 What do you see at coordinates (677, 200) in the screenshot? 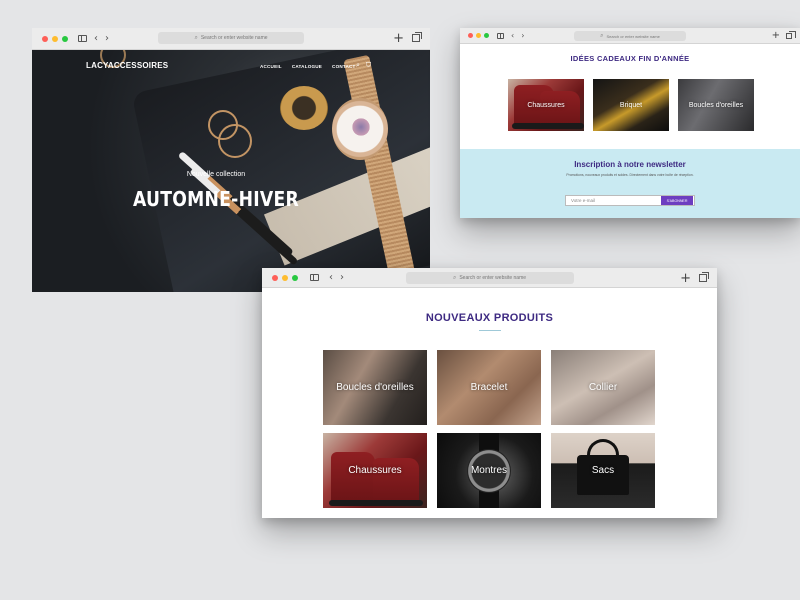
I see `subscribe-button: S'ABONNER` at bounding box center [677, 200].